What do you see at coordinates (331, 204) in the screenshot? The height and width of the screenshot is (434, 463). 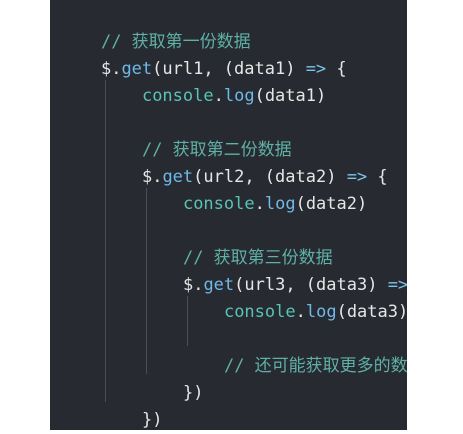 I see `log-arguments: (data2)` at bounding box center [331, 204].